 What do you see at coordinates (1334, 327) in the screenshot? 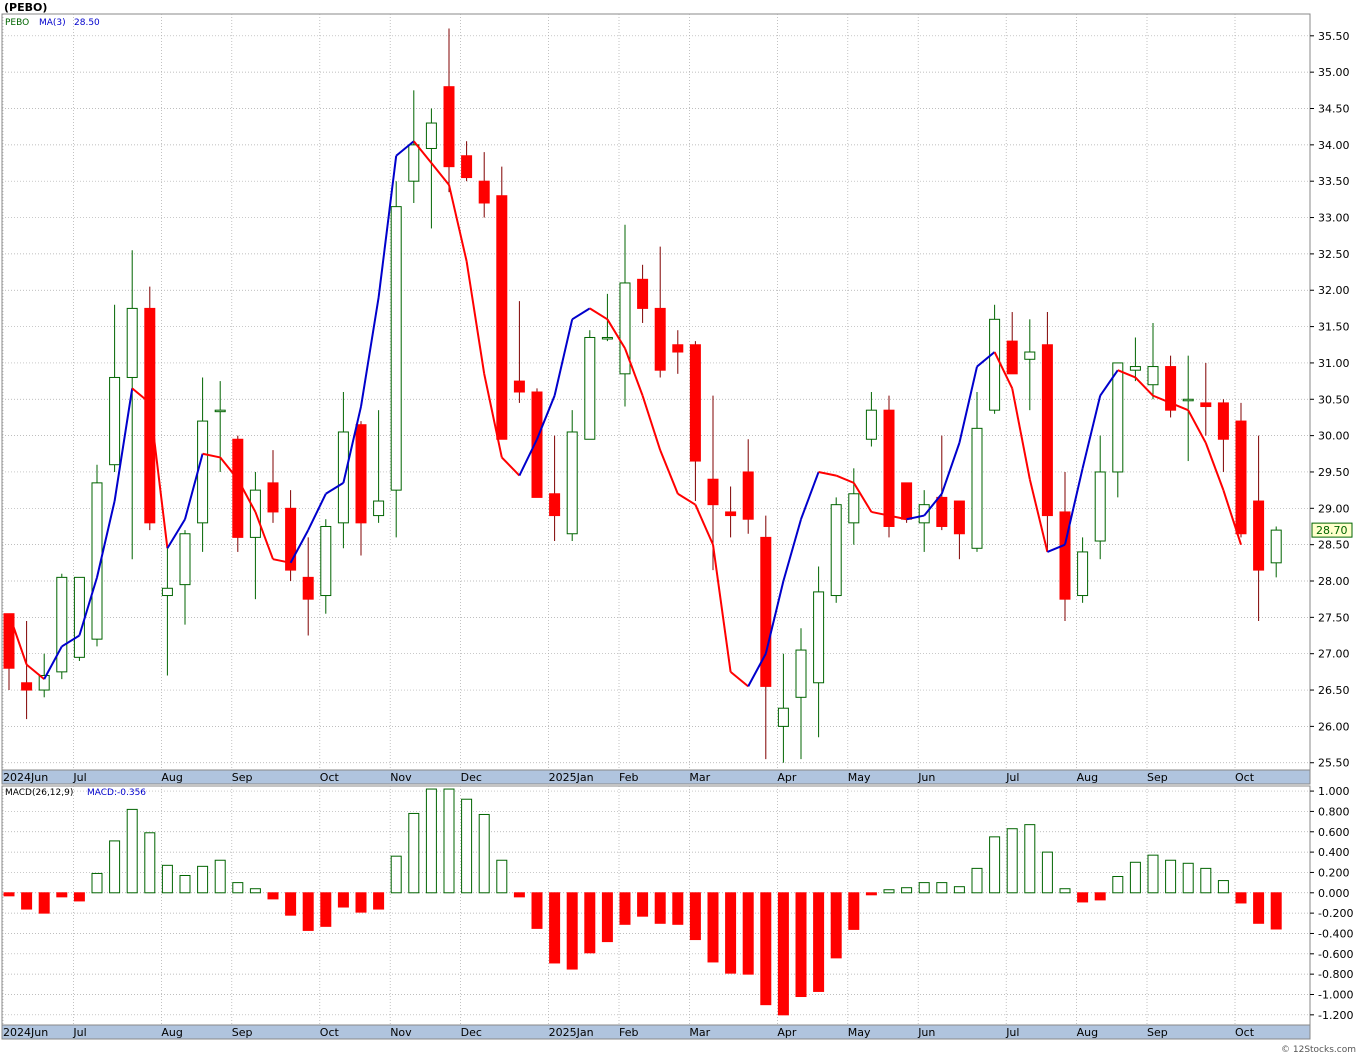
I see `price-y-tick-label: 31.50` at bounding box center [1334, 327].